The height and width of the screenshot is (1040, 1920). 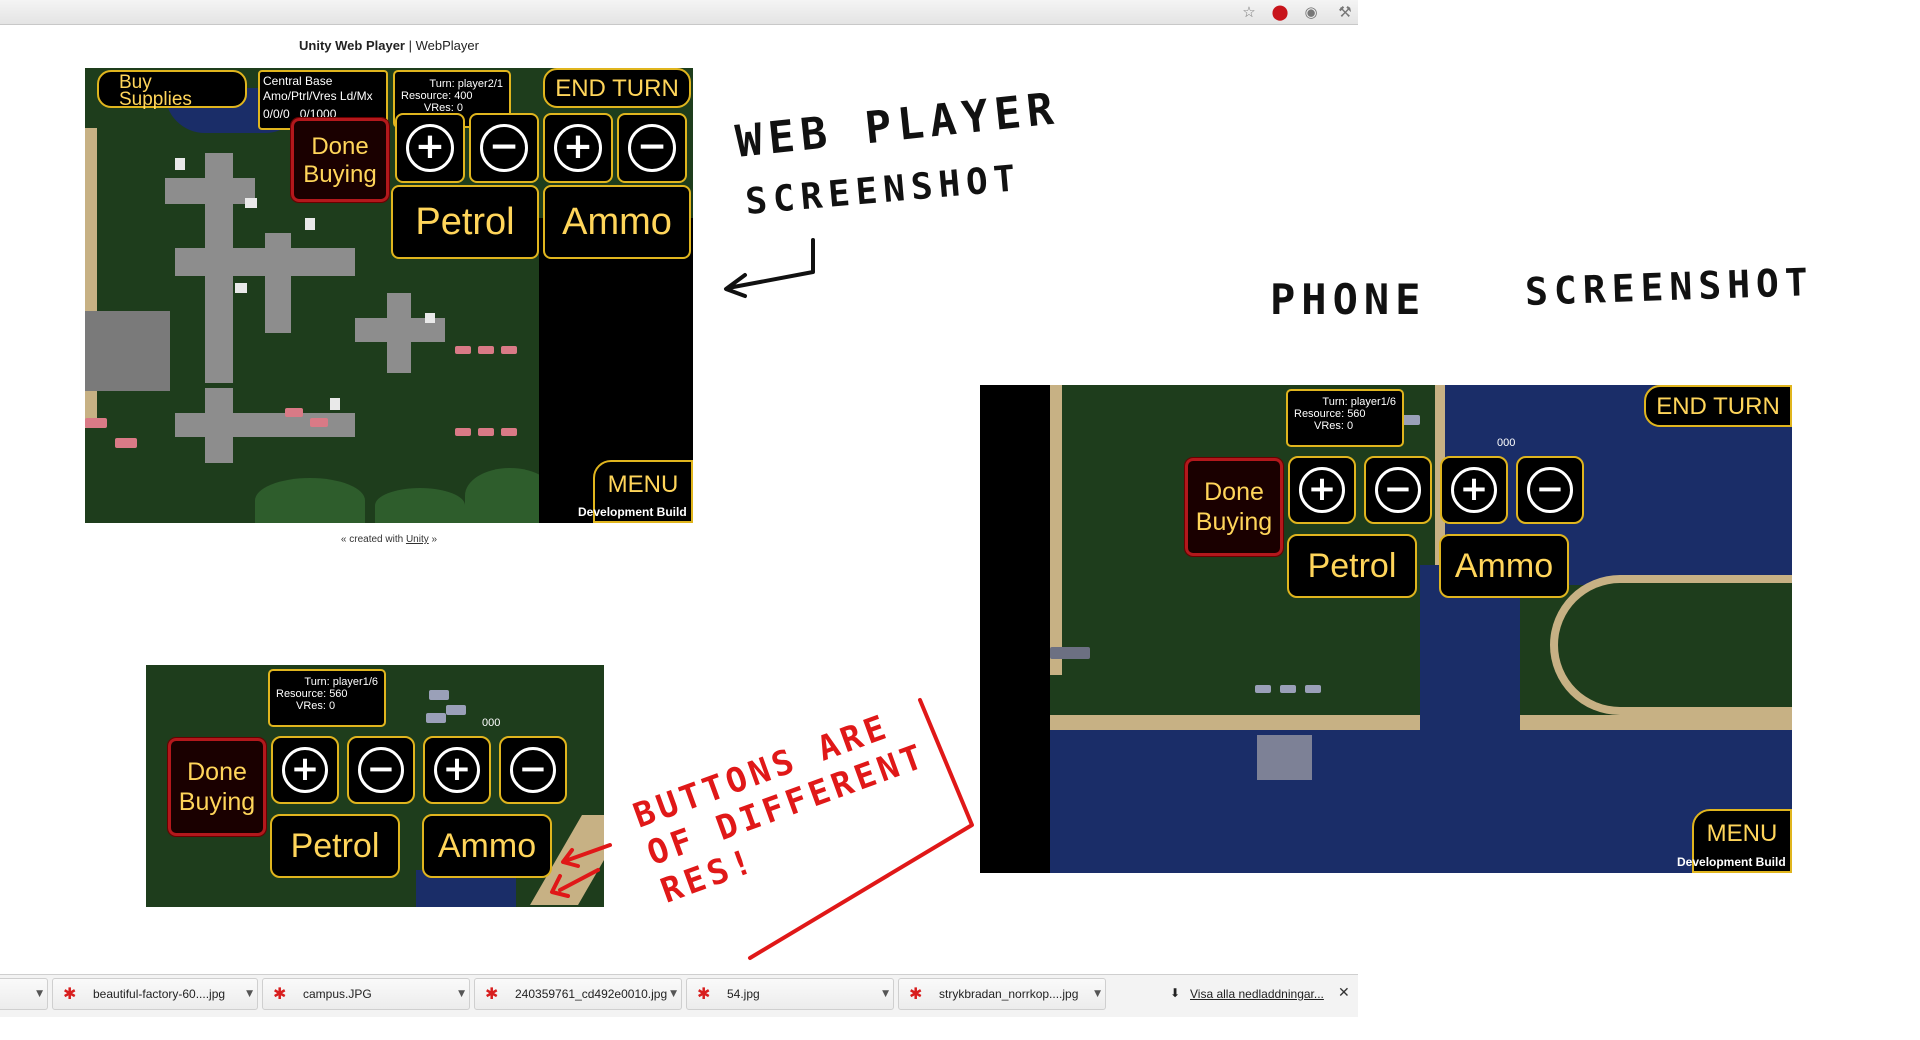 What do you see at coordinates (159, 994) in the screenshot?
I see `download-filename: beautiful-factory-60....jpg` at bounding box center [159, 994].